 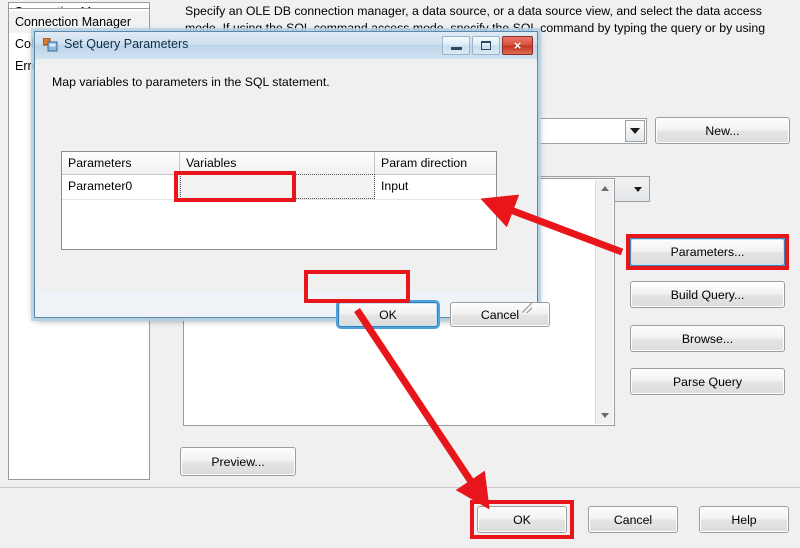 What do you see at coordinates (435, 186) in the screenshot?
I see `grid-cell-direction: Input` at bounding box center [435, 186].